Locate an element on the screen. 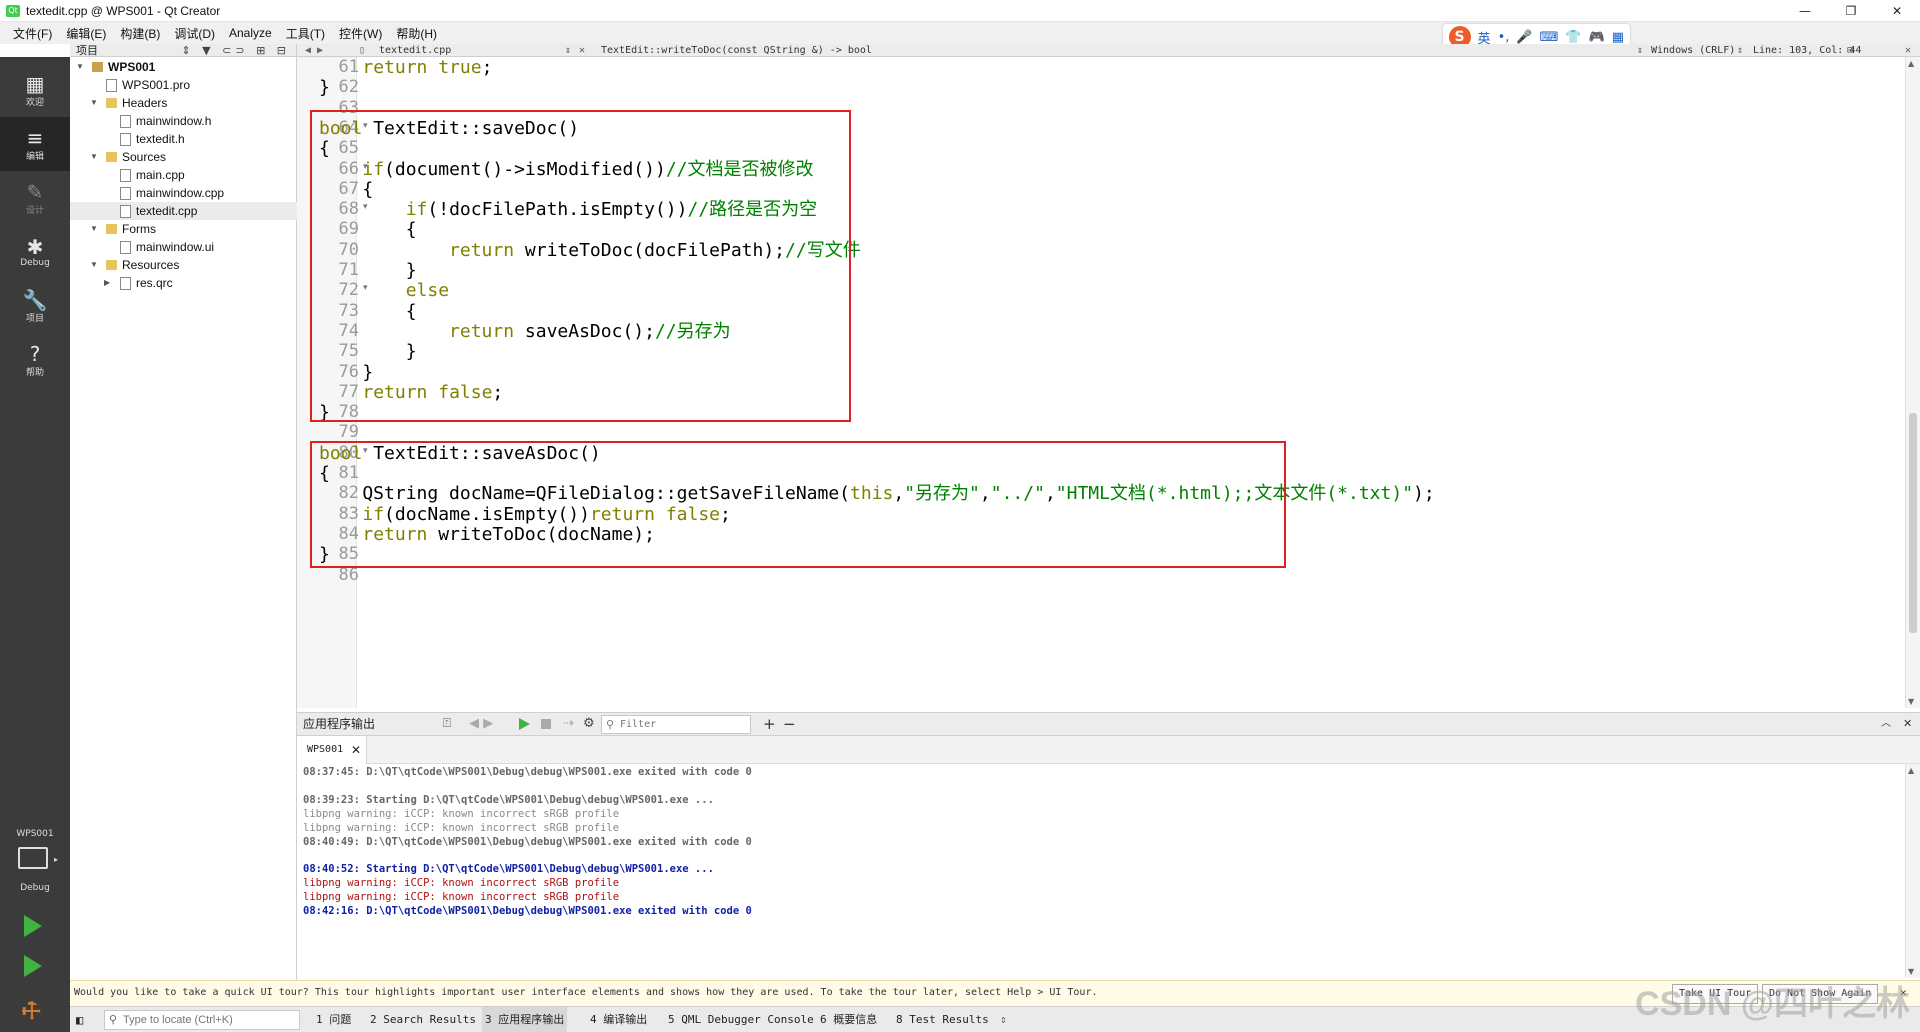 The height and width of the screenshot is (1032, 1920). mode-help: ? 帮助 is located at coordinates (35, 360).